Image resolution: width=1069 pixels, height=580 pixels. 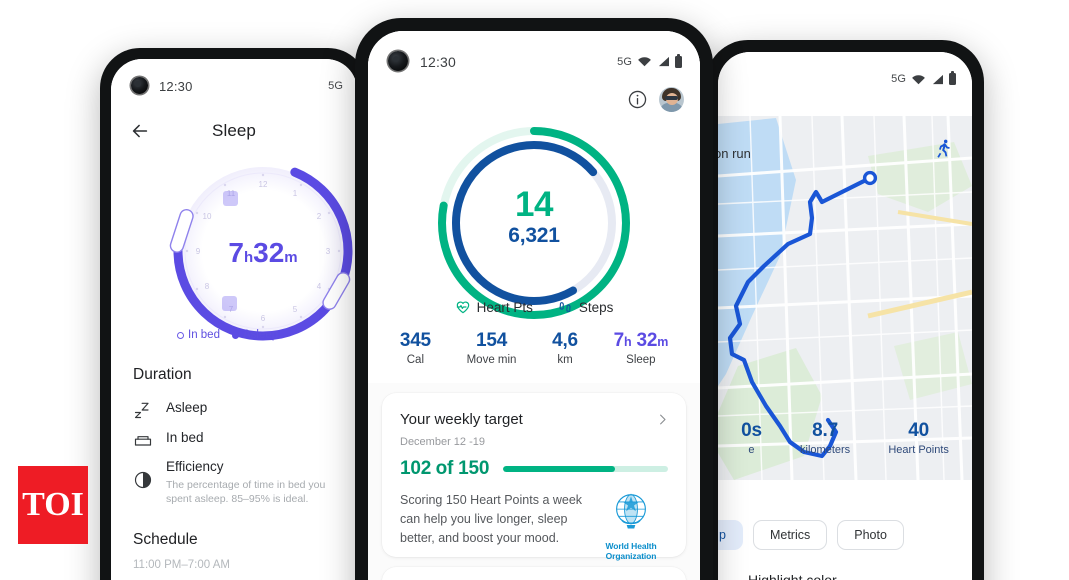 I want to click on rings-legend: Heart Pts Steps, so click(x=534, y=307).